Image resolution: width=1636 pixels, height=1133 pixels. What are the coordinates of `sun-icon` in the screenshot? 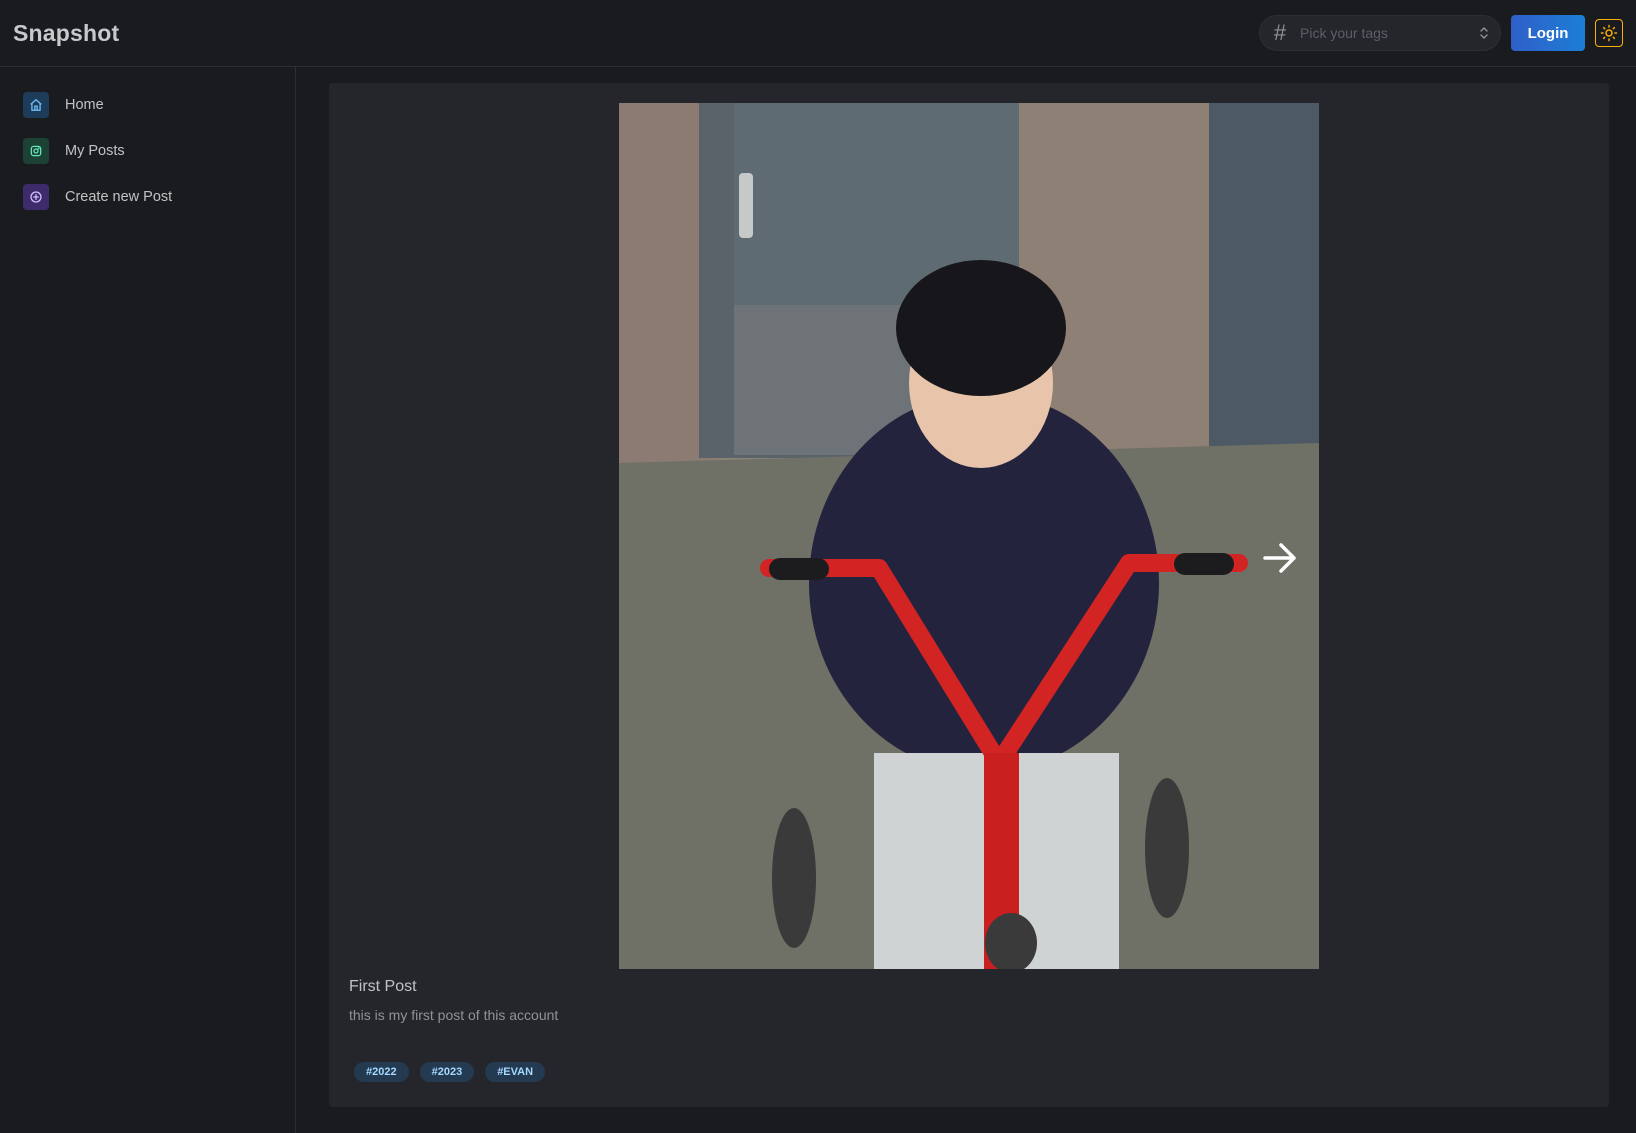 It's located at (1609, 33).